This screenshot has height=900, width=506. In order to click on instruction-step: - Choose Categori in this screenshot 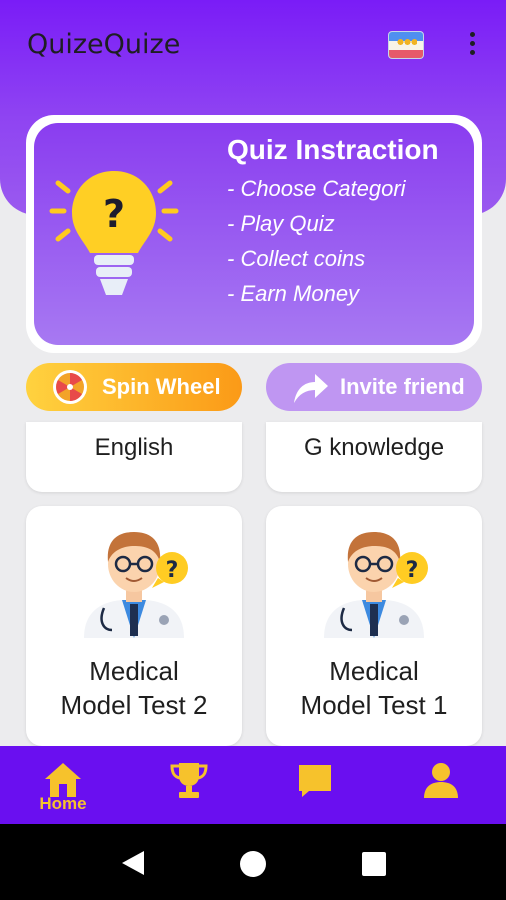, I will do `click(316, 188)`.